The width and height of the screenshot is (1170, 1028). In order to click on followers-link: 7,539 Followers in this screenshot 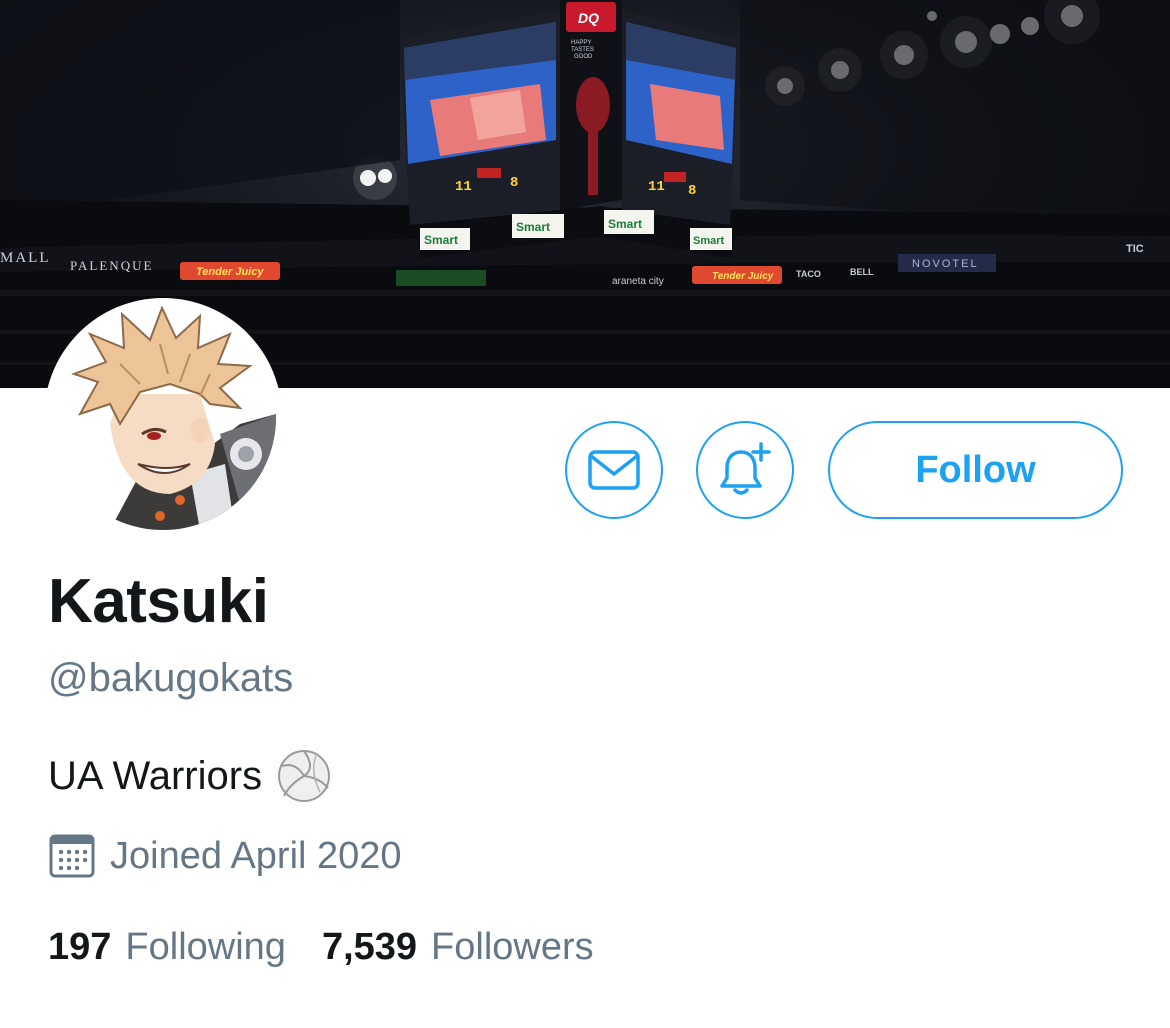, I will do `click(458, 947)`.